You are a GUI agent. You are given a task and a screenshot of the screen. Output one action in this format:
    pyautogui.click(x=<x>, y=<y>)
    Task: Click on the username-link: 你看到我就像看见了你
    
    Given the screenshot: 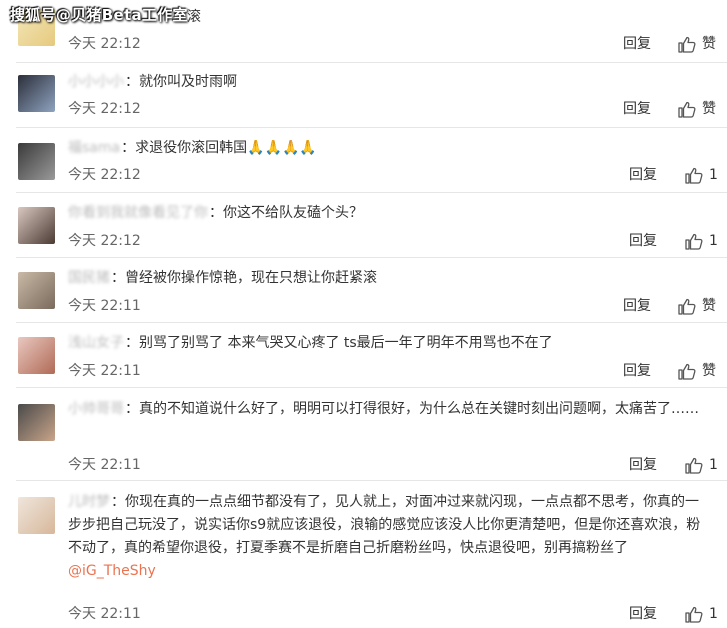 What is the action you would take?
    pyautogui.click(x=138, y=213)
    